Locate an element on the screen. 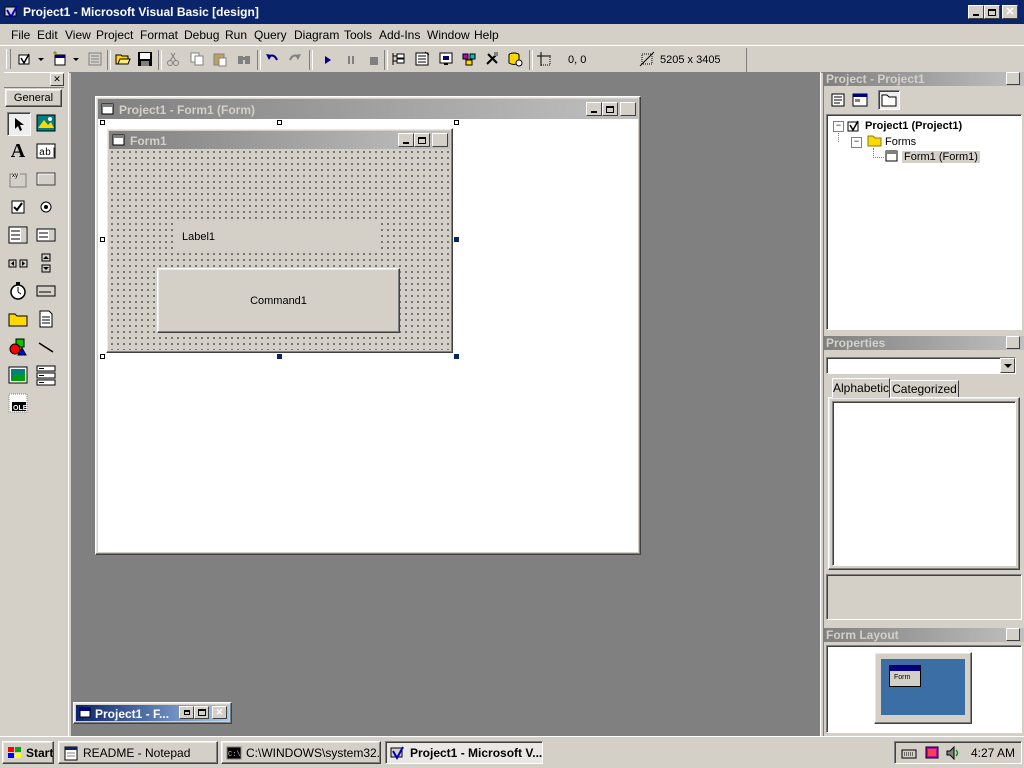 This screenshot has height=768, width=1024. textbox-tool-icon: ab| is located at coordinates (46, 151).